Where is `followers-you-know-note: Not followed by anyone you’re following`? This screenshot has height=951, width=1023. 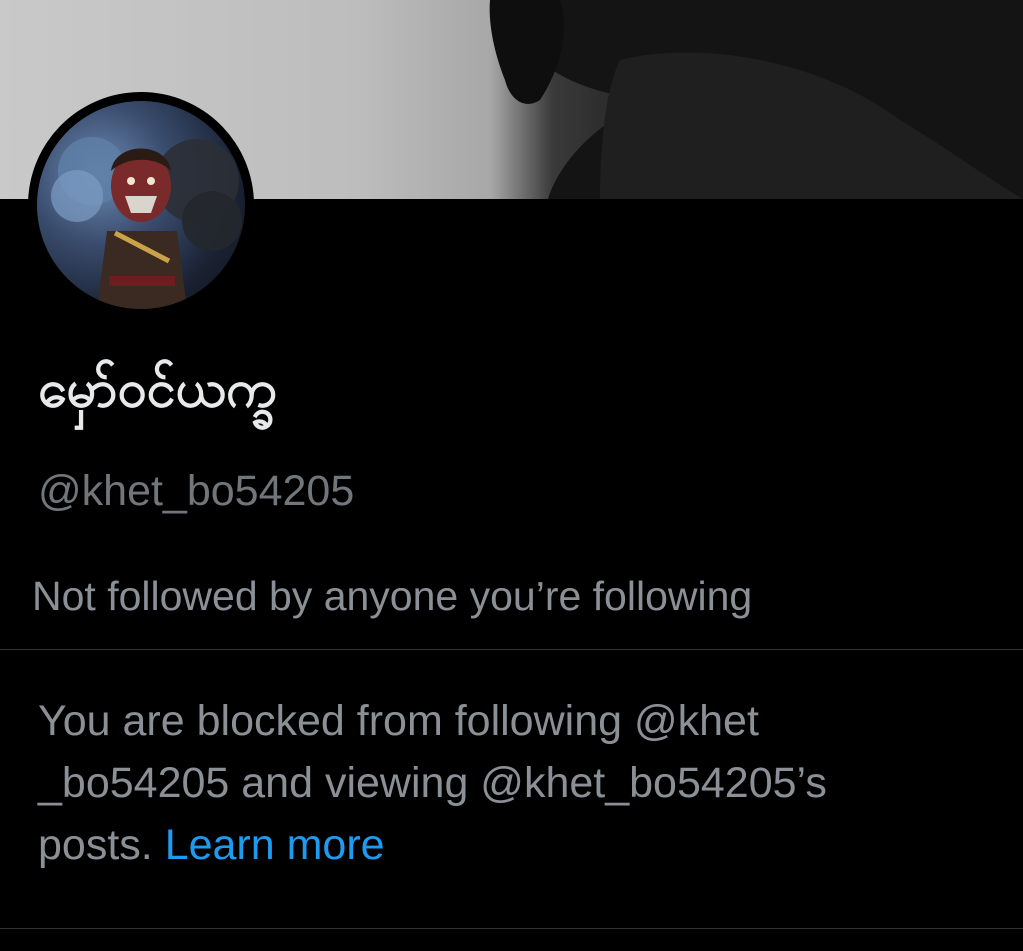
followers-you-know-note: Not followed by anyone you’re following is located at coordinates (392, 596).